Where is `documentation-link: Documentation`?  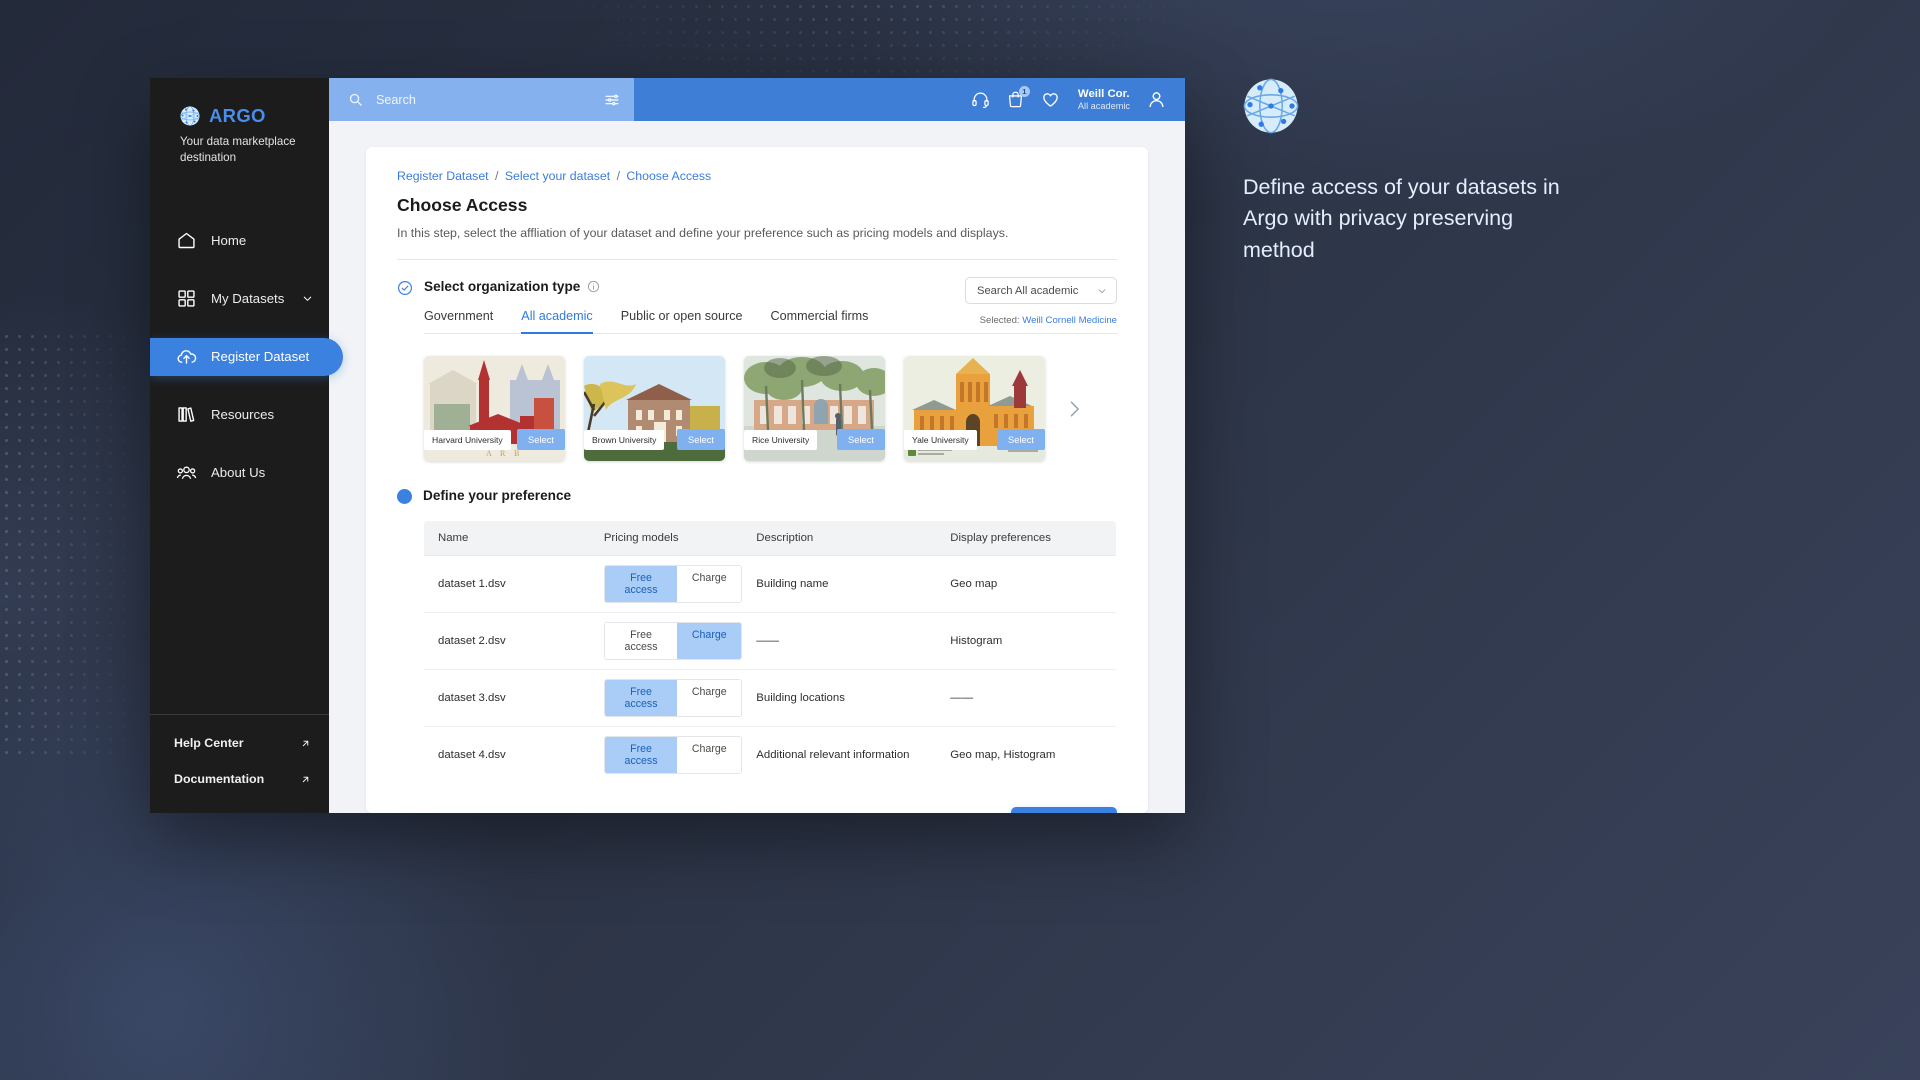 documentation-link: Documentation is located at coordinates (239, 779).